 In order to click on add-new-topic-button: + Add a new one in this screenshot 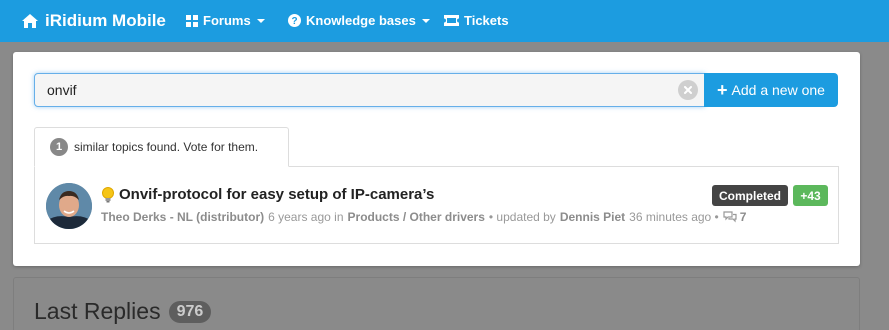, I will do `click(771, 90)`.